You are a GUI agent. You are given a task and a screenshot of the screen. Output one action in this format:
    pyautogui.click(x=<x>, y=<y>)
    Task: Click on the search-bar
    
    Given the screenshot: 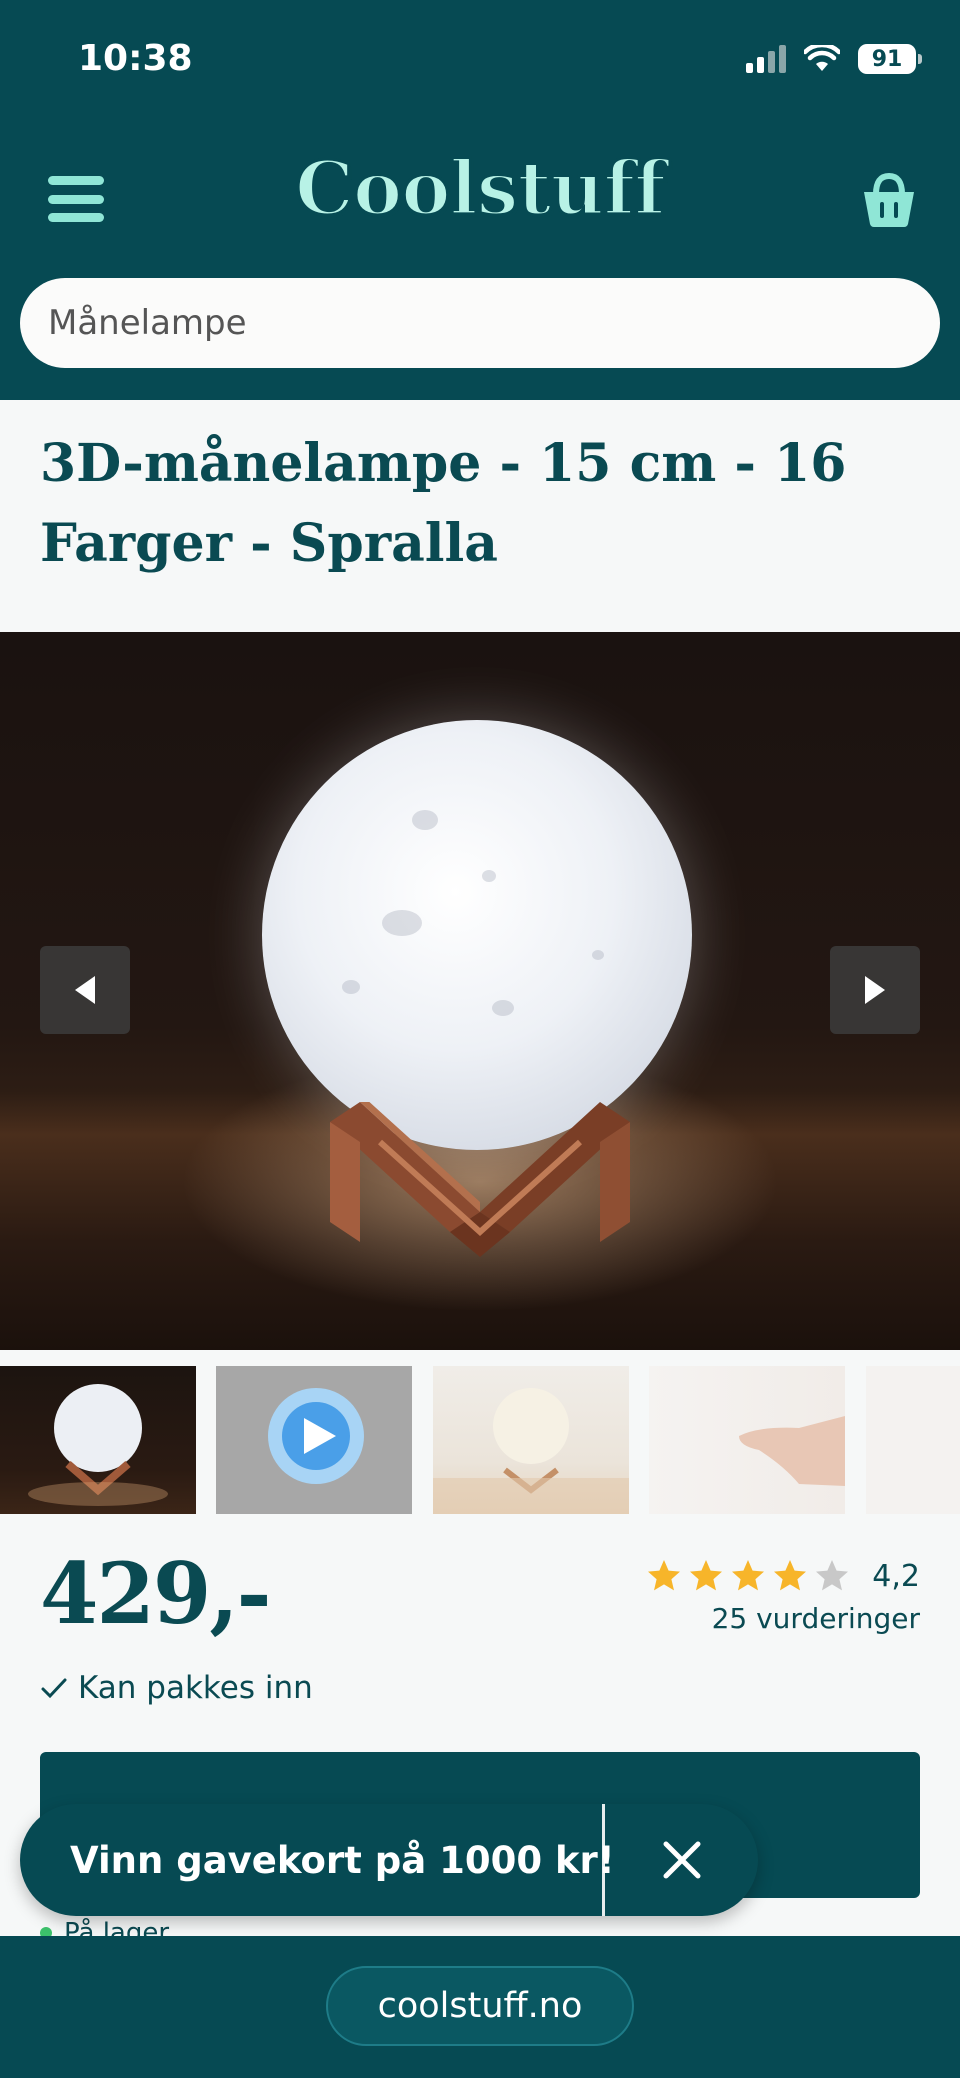 What is the action you would take?
    pyautogui.click(x=480, y=323)
    